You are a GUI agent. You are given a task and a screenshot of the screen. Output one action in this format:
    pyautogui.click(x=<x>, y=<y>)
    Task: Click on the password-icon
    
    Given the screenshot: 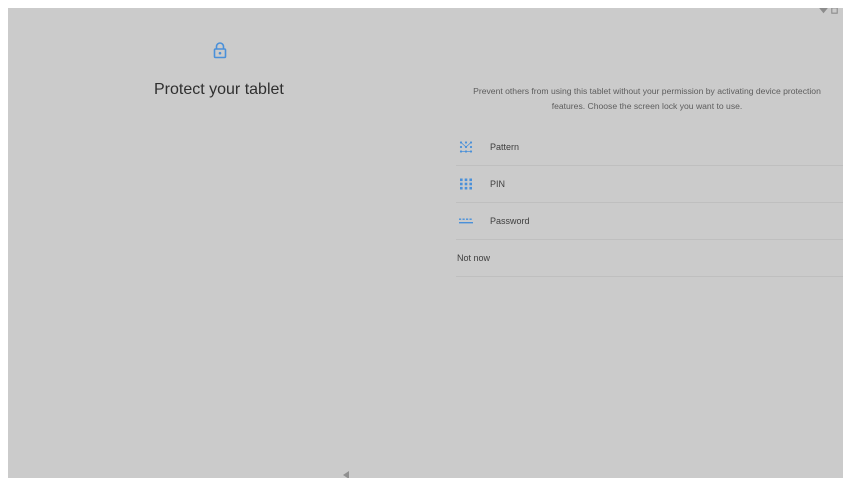 What is the action you would take?
    pyautogui.click(x=466, y=221)
    